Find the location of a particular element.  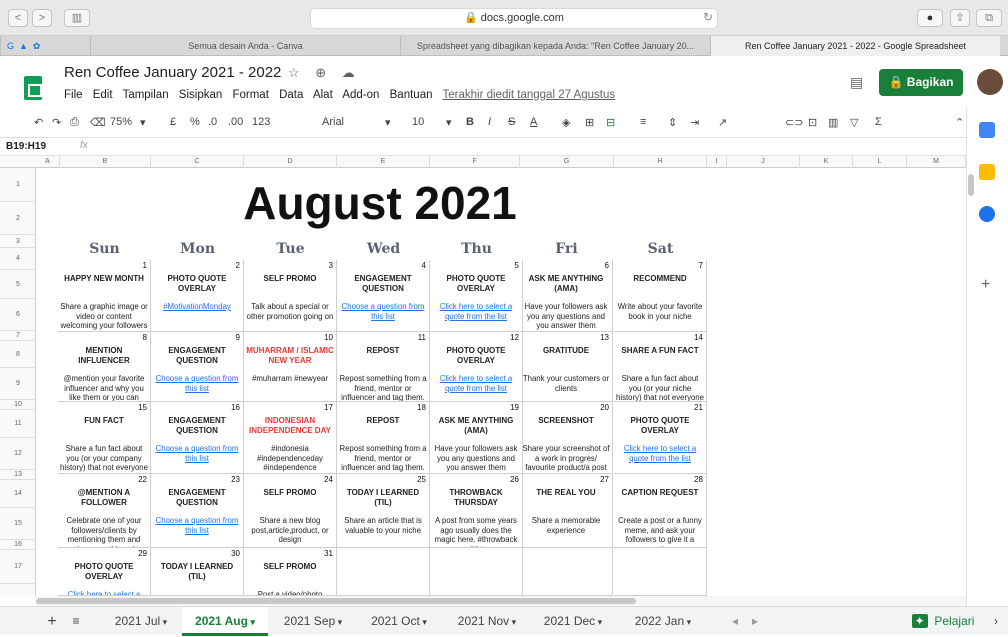

fill-color-icon: ◈ is located at coordinates (566, 122).